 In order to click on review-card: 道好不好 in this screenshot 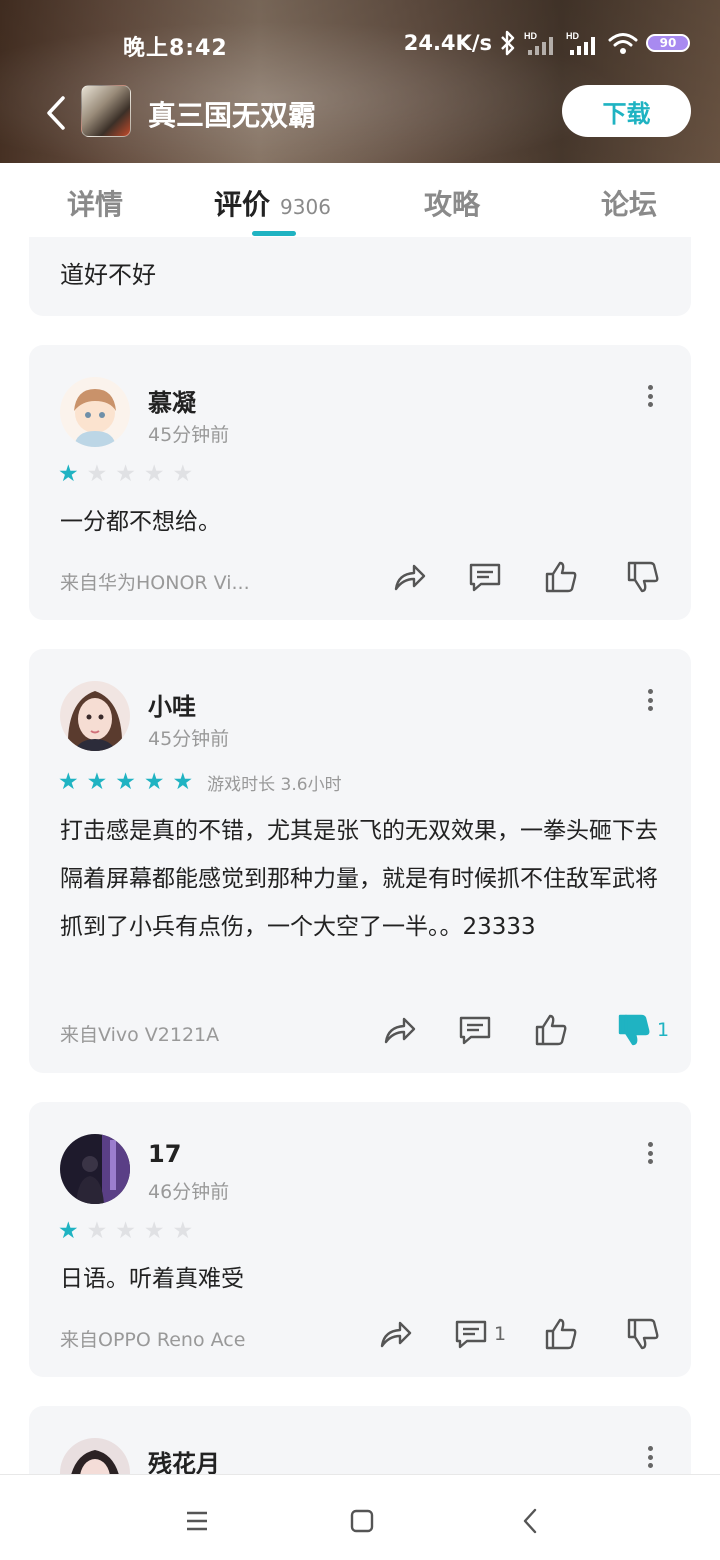, I will do `click(360, 276)`.